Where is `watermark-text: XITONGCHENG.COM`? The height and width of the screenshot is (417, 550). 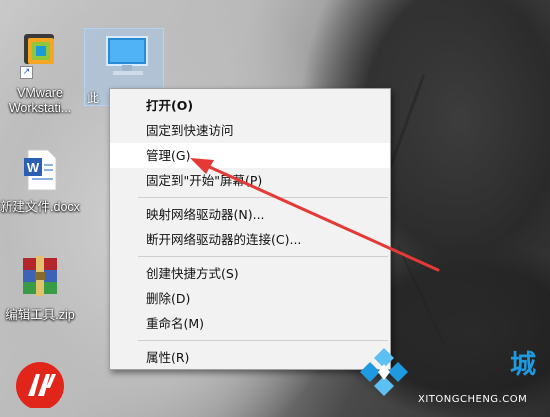
watermark-text: XITONGCHENG.COM is located at coordinates (473, 399).